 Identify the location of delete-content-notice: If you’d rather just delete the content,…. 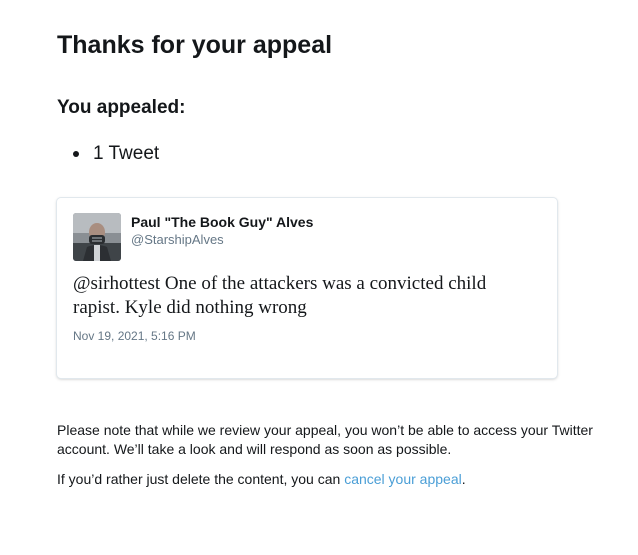
(337, 479).